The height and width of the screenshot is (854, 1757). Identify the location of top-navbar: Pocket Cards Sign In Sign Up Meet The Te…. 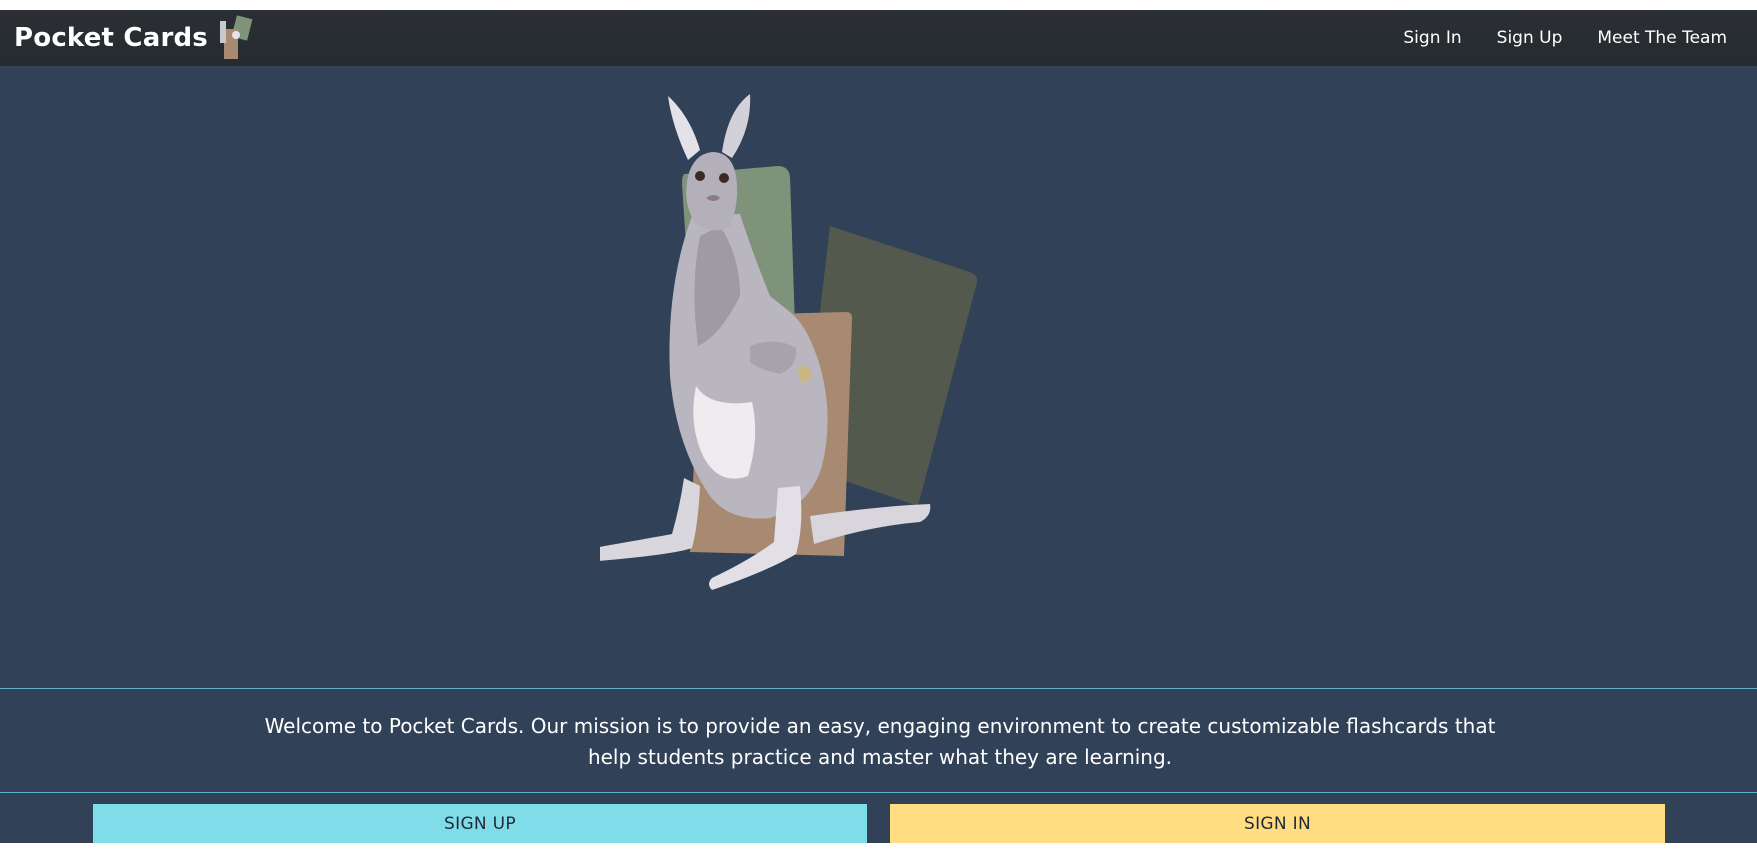
(878, 38).